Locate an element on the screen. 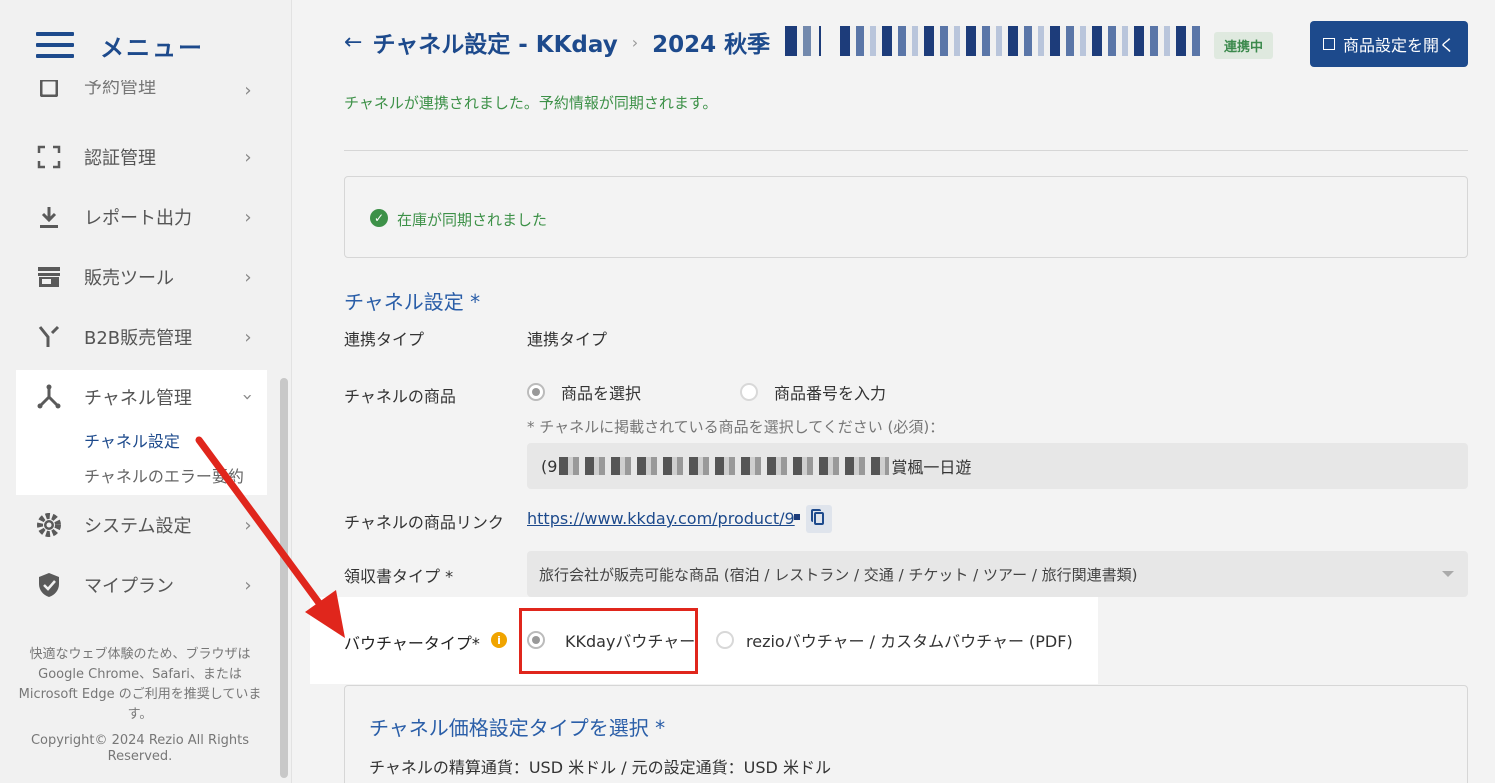 This screenshot has height=783, width=1495. open-product-settings-button: 商品設定を開く is located at coordinates (1389, 44).